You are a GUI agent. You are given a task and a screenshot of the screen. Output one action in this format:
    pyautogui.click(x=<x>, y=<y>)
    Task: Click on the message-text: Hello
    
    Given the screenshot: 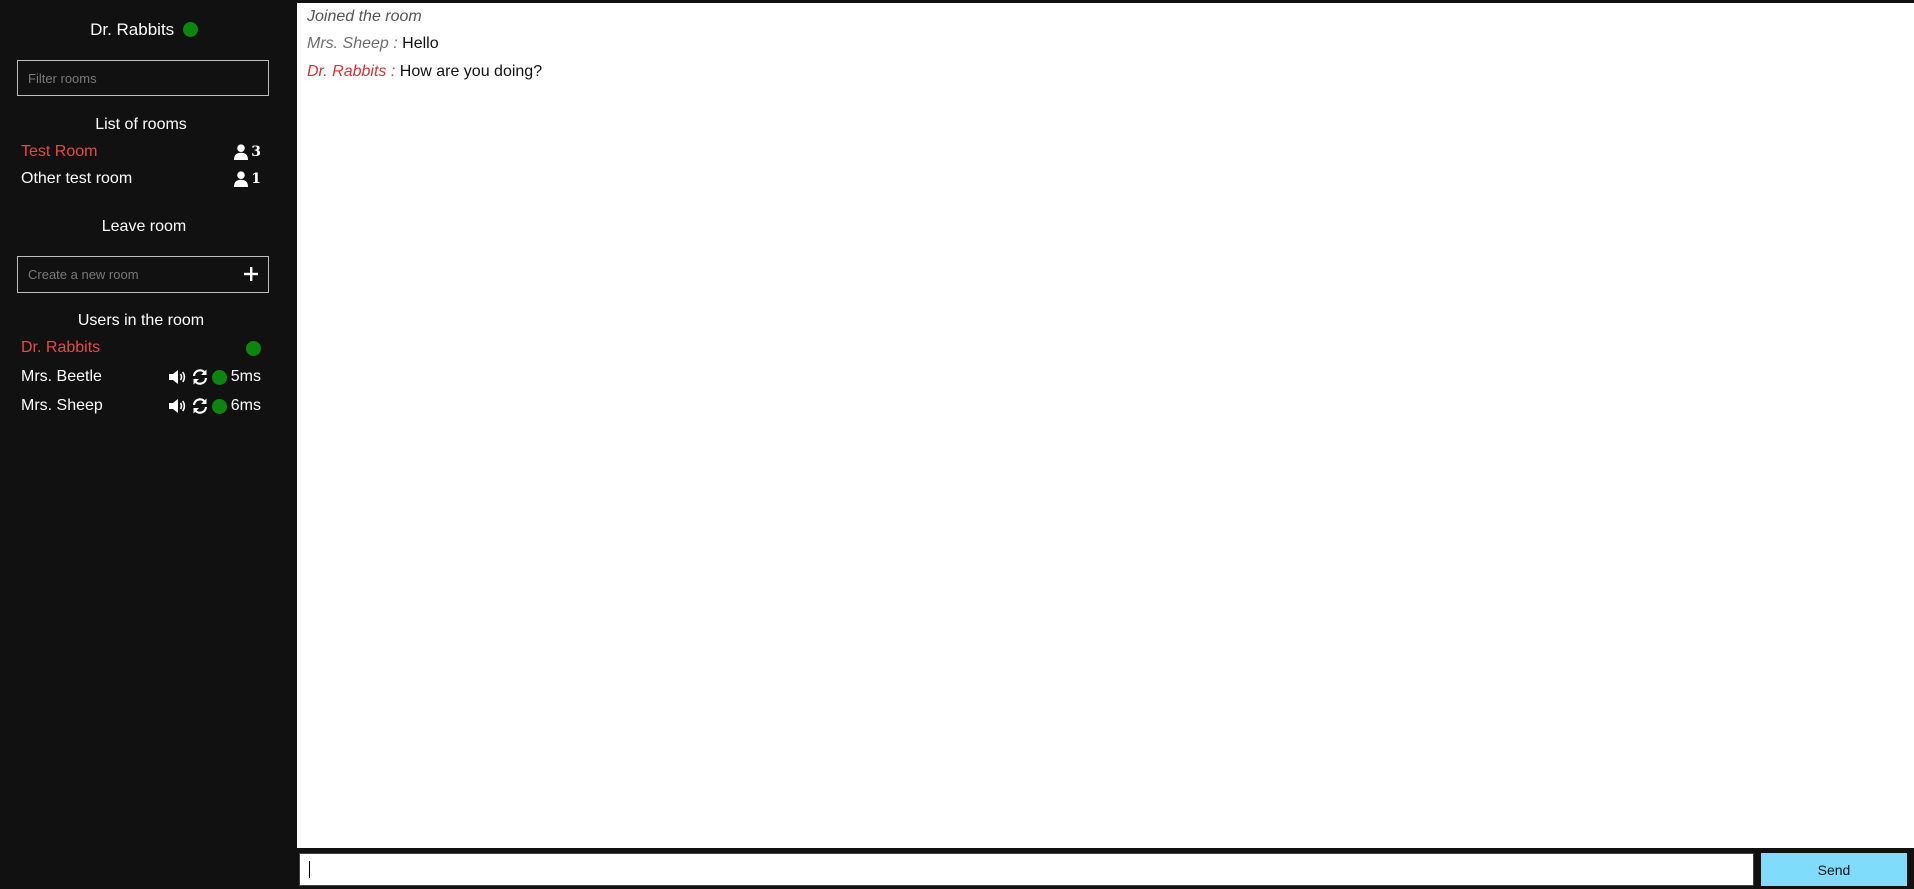 What is the action you would take?
    pyautogui.click(x=420, y=43)
    